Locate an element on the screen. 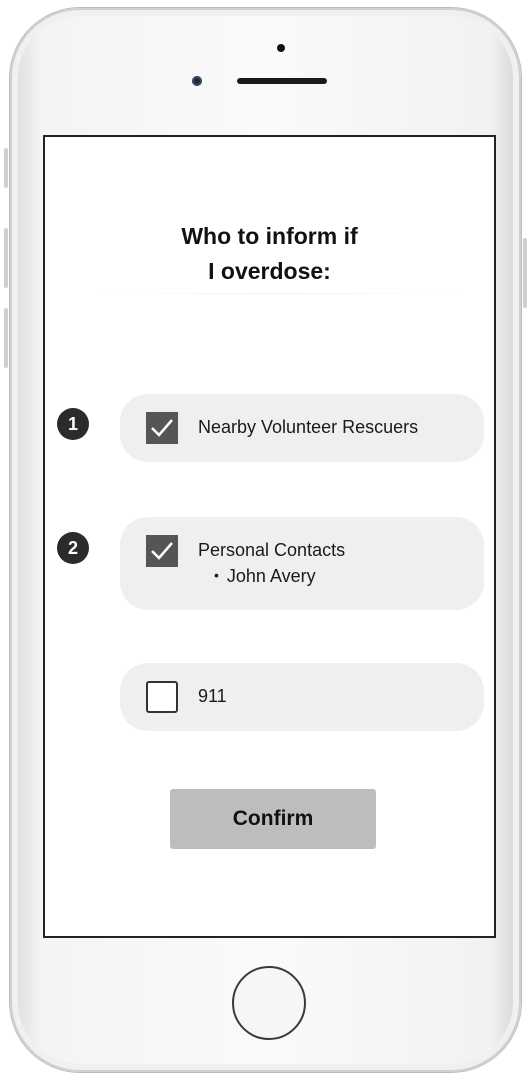  contact-name: John Avery is located at coordinates (271, 576).